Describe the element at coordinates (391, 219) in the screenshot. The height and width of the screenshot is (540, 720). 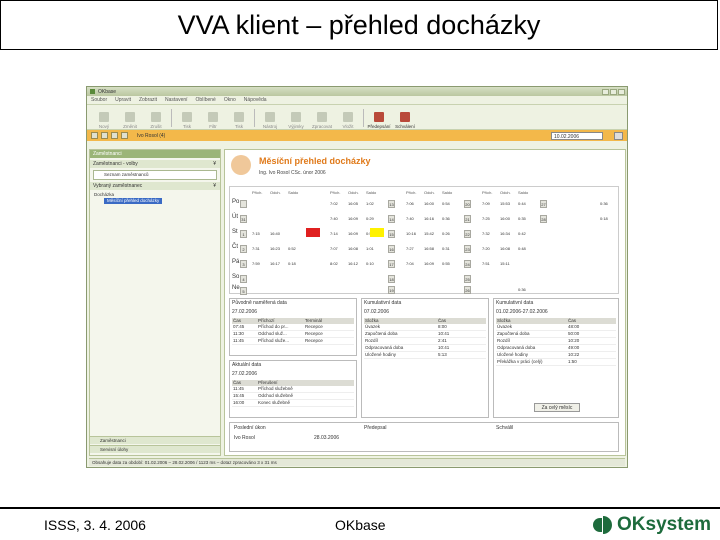
I see `week-day-button: 14` at that location.